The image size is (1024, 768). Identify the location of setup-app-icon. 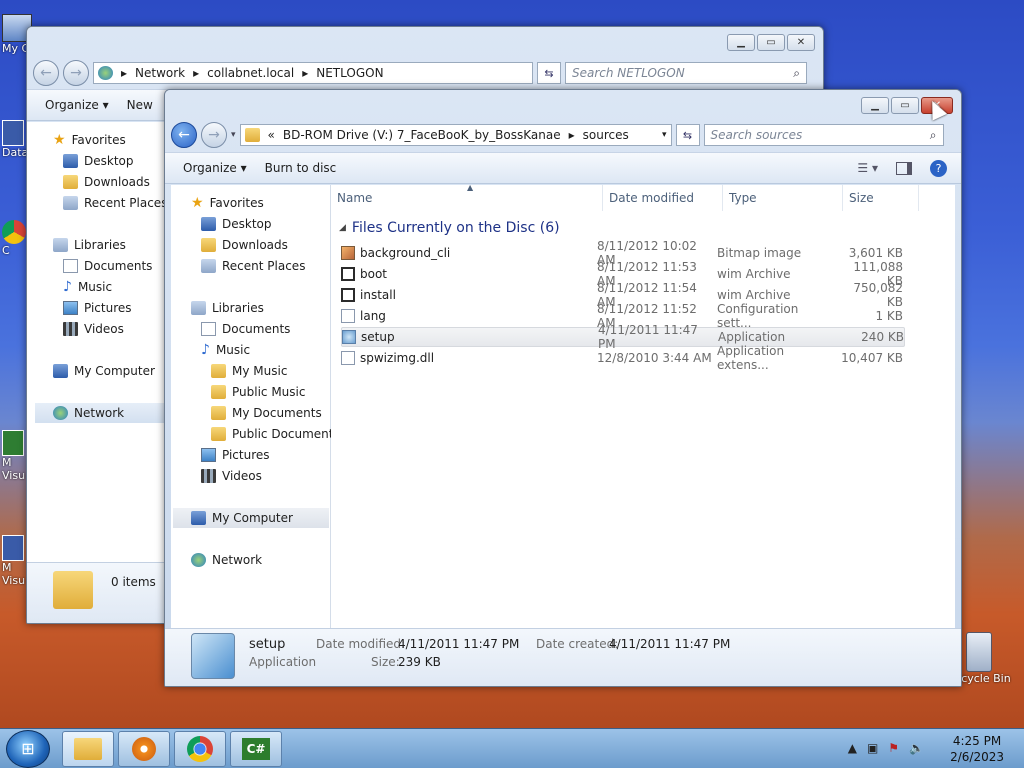
(213, 656).